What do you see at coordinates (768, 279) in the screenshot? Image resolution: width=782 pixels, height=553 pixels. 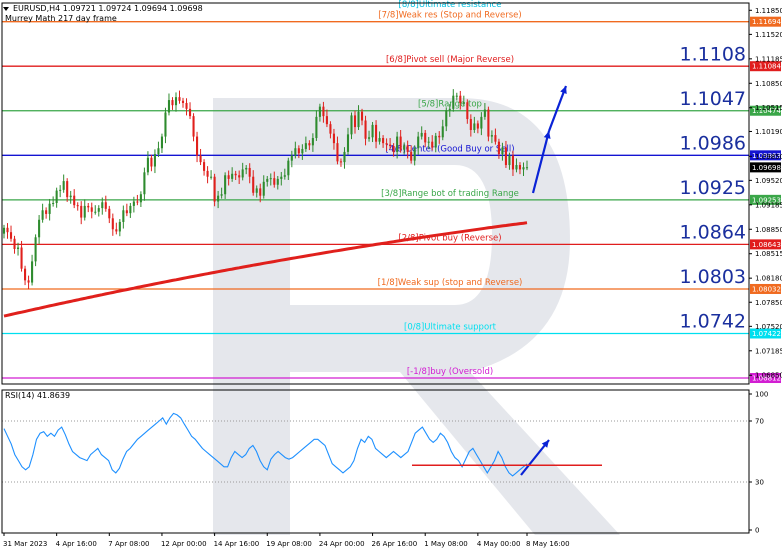 I see `price-tick-label: 1.08180` at bounding box center [768, 279].